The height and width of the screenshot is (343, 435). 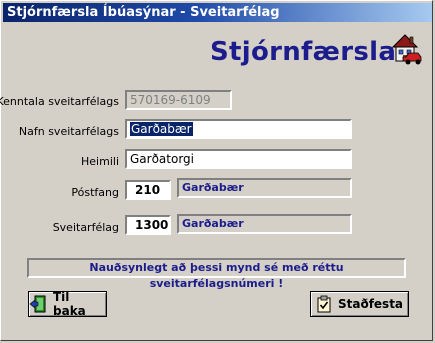 I want to click on postfang-number-field: 210, so click(x=148, y=190).